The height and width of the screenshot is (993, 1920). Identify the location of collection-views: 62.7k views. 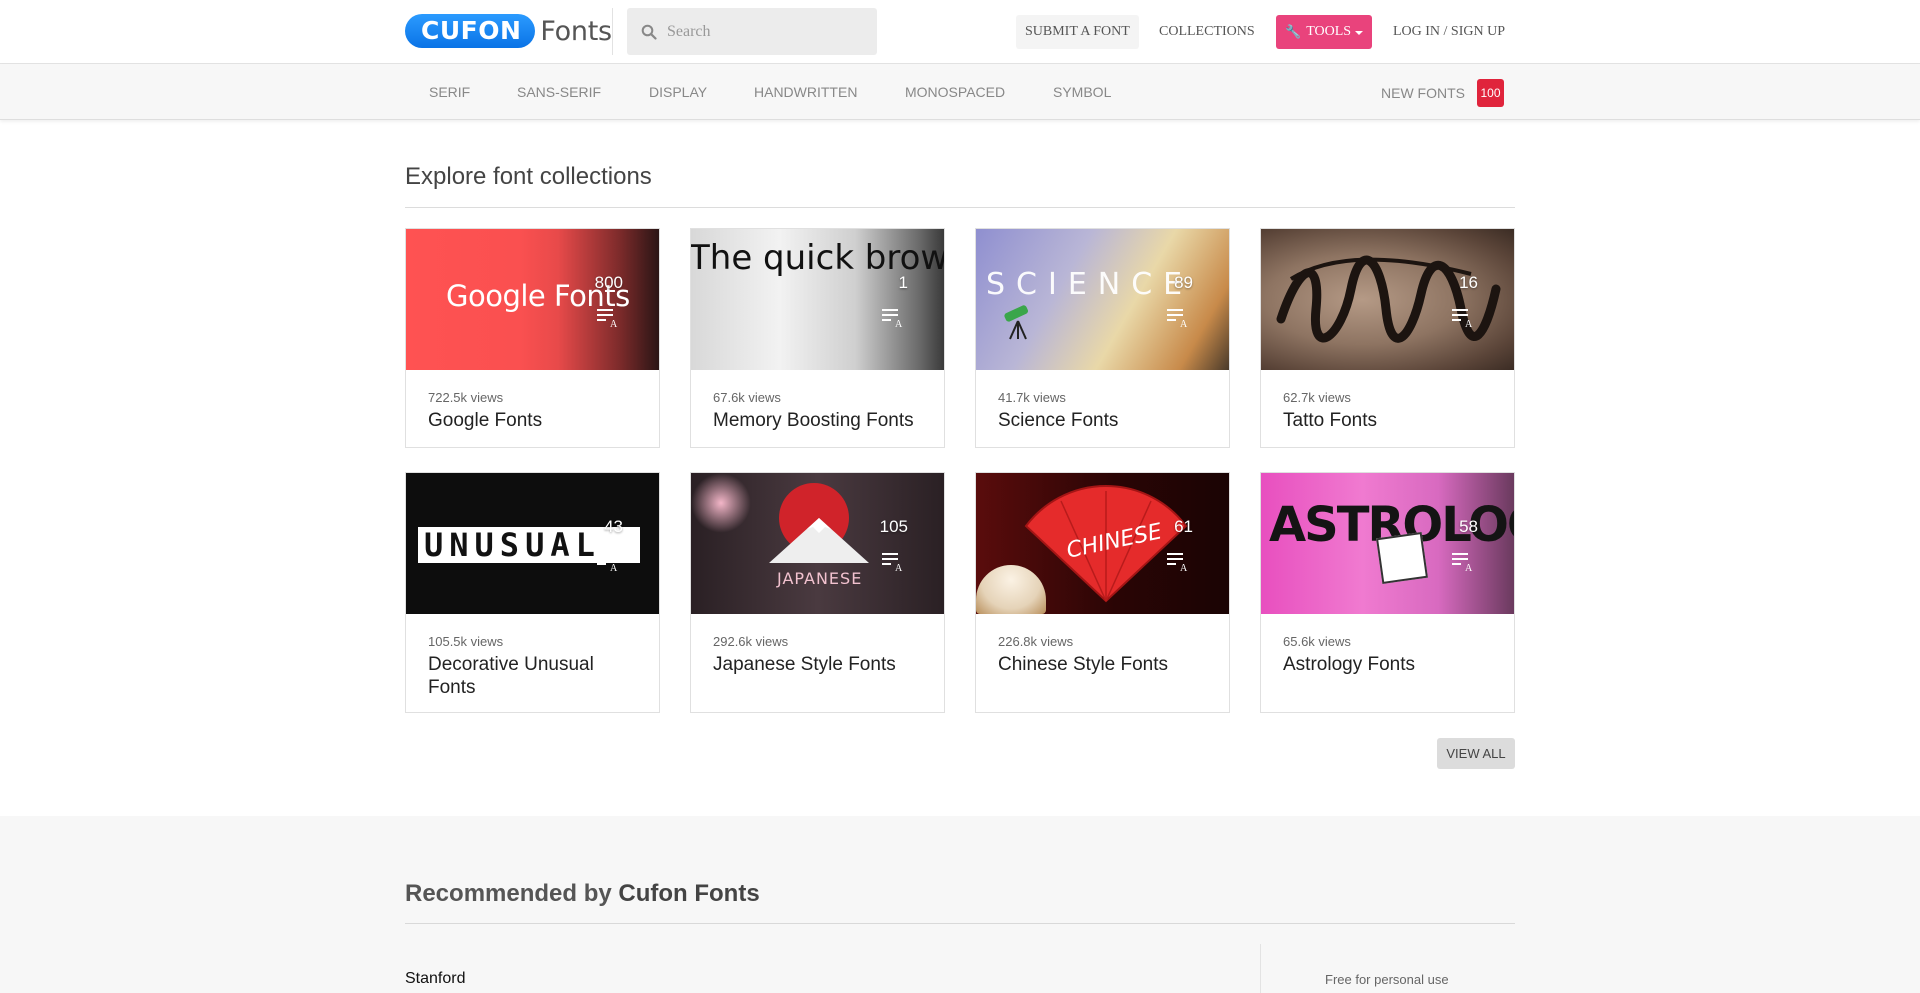
(1317, 397).